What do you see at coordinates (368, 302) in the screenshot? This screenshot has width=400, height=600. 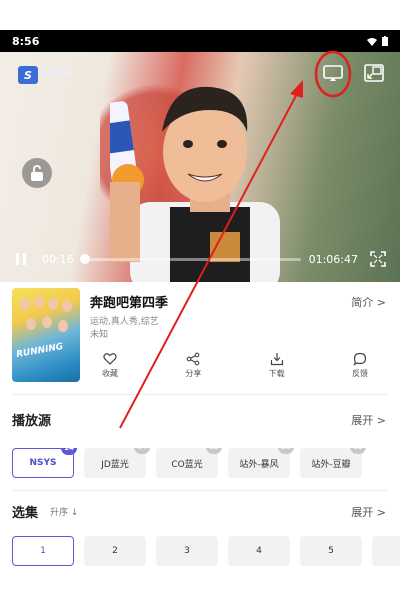 I see `intro-link: 简介 >` at bounding box center [368, 302].